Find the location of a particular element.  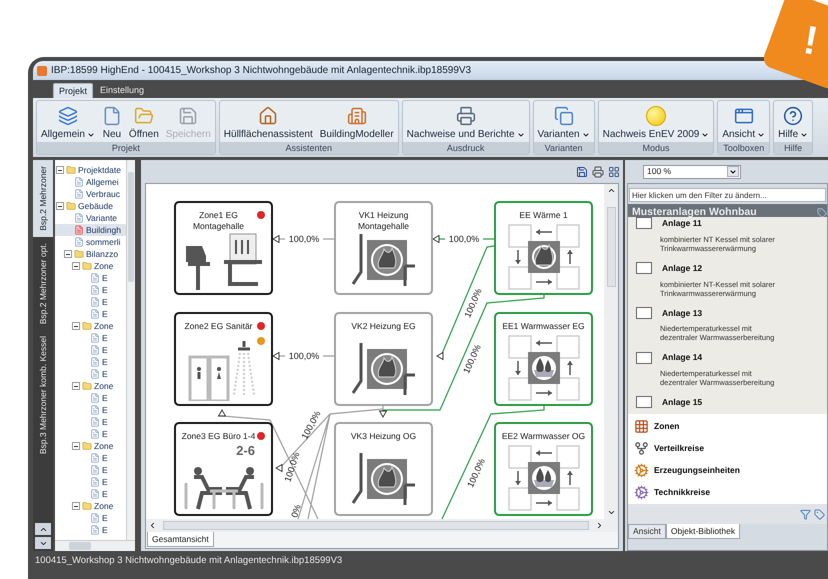

panel-tab: Objekt-Bibliothek is located at coordinates (703, 531).